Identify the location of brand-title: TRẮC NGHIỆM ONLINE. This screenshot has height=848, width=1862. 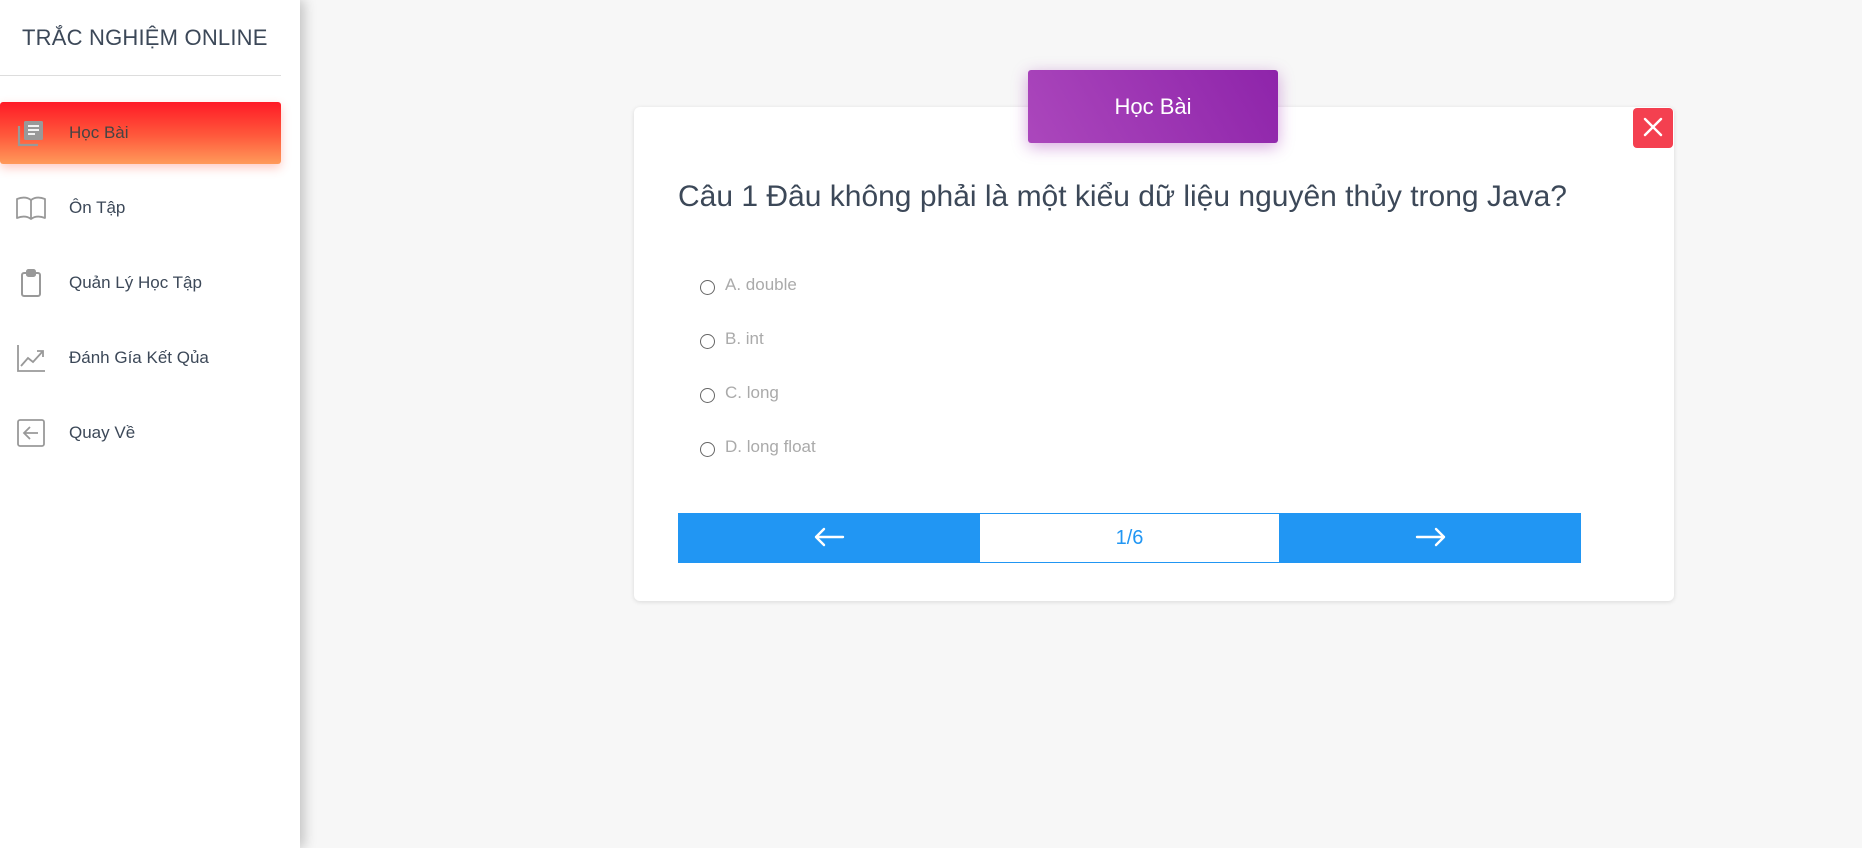
(145, 37).